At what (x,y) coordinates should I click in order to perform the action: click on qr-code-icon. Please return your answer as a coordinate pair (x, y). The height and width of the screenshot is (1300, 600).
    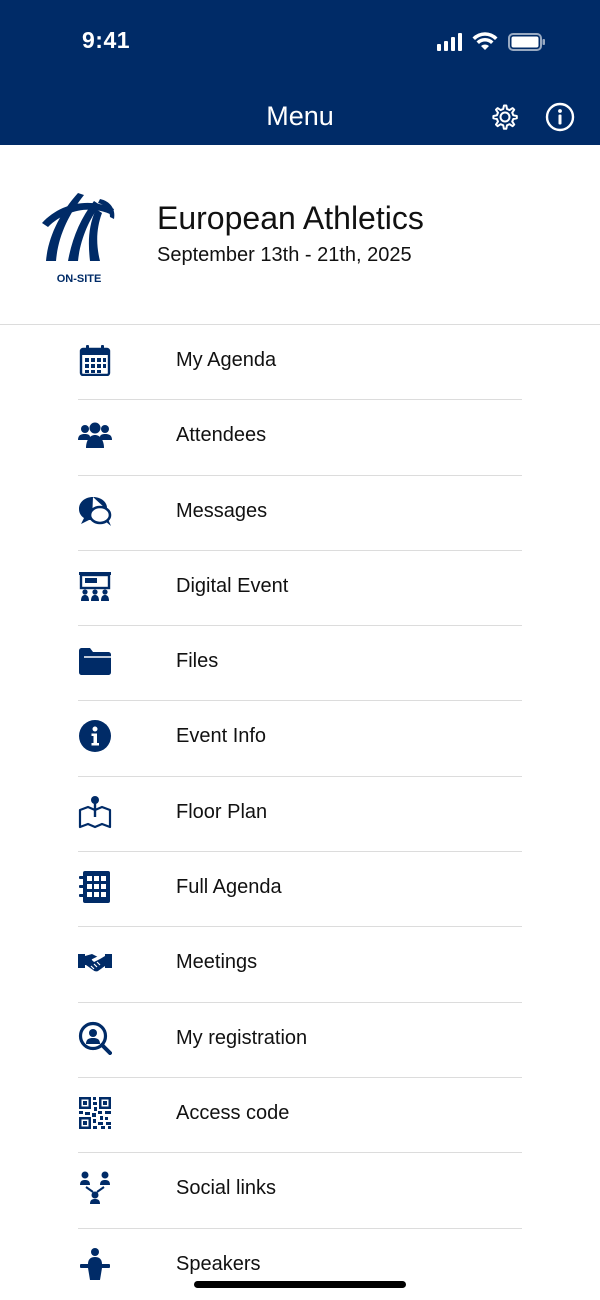
    Looking at the image, I should click on (95, 1113).